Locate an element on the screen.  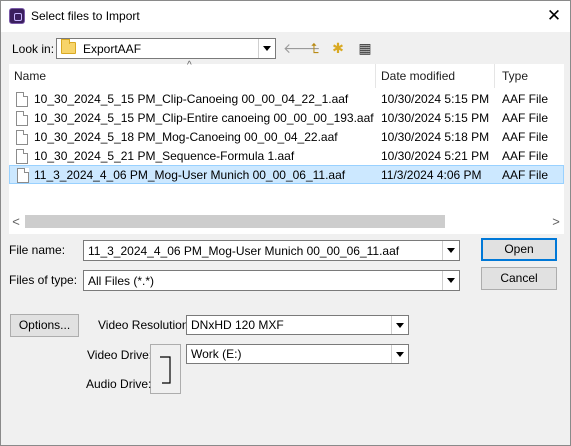
title-bar: Select files to Import ✕ is located at coordinates (285, 16).